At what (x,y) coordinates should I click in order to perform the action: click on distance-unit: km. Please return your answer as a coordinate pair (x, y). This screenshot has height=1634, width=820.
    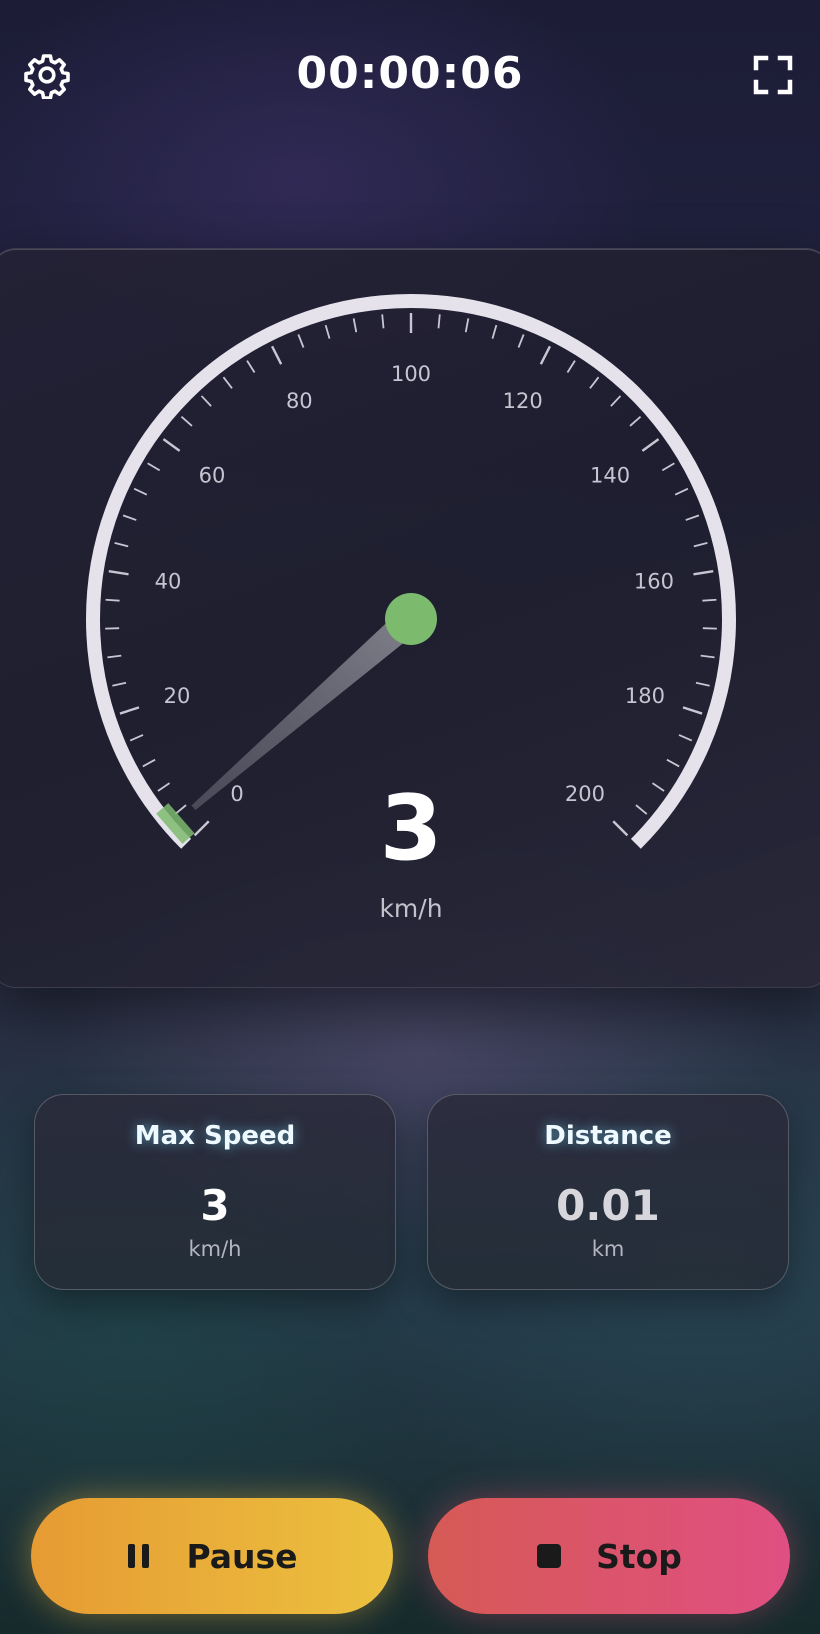
    Looking at the image, I should click on (608, 1249).